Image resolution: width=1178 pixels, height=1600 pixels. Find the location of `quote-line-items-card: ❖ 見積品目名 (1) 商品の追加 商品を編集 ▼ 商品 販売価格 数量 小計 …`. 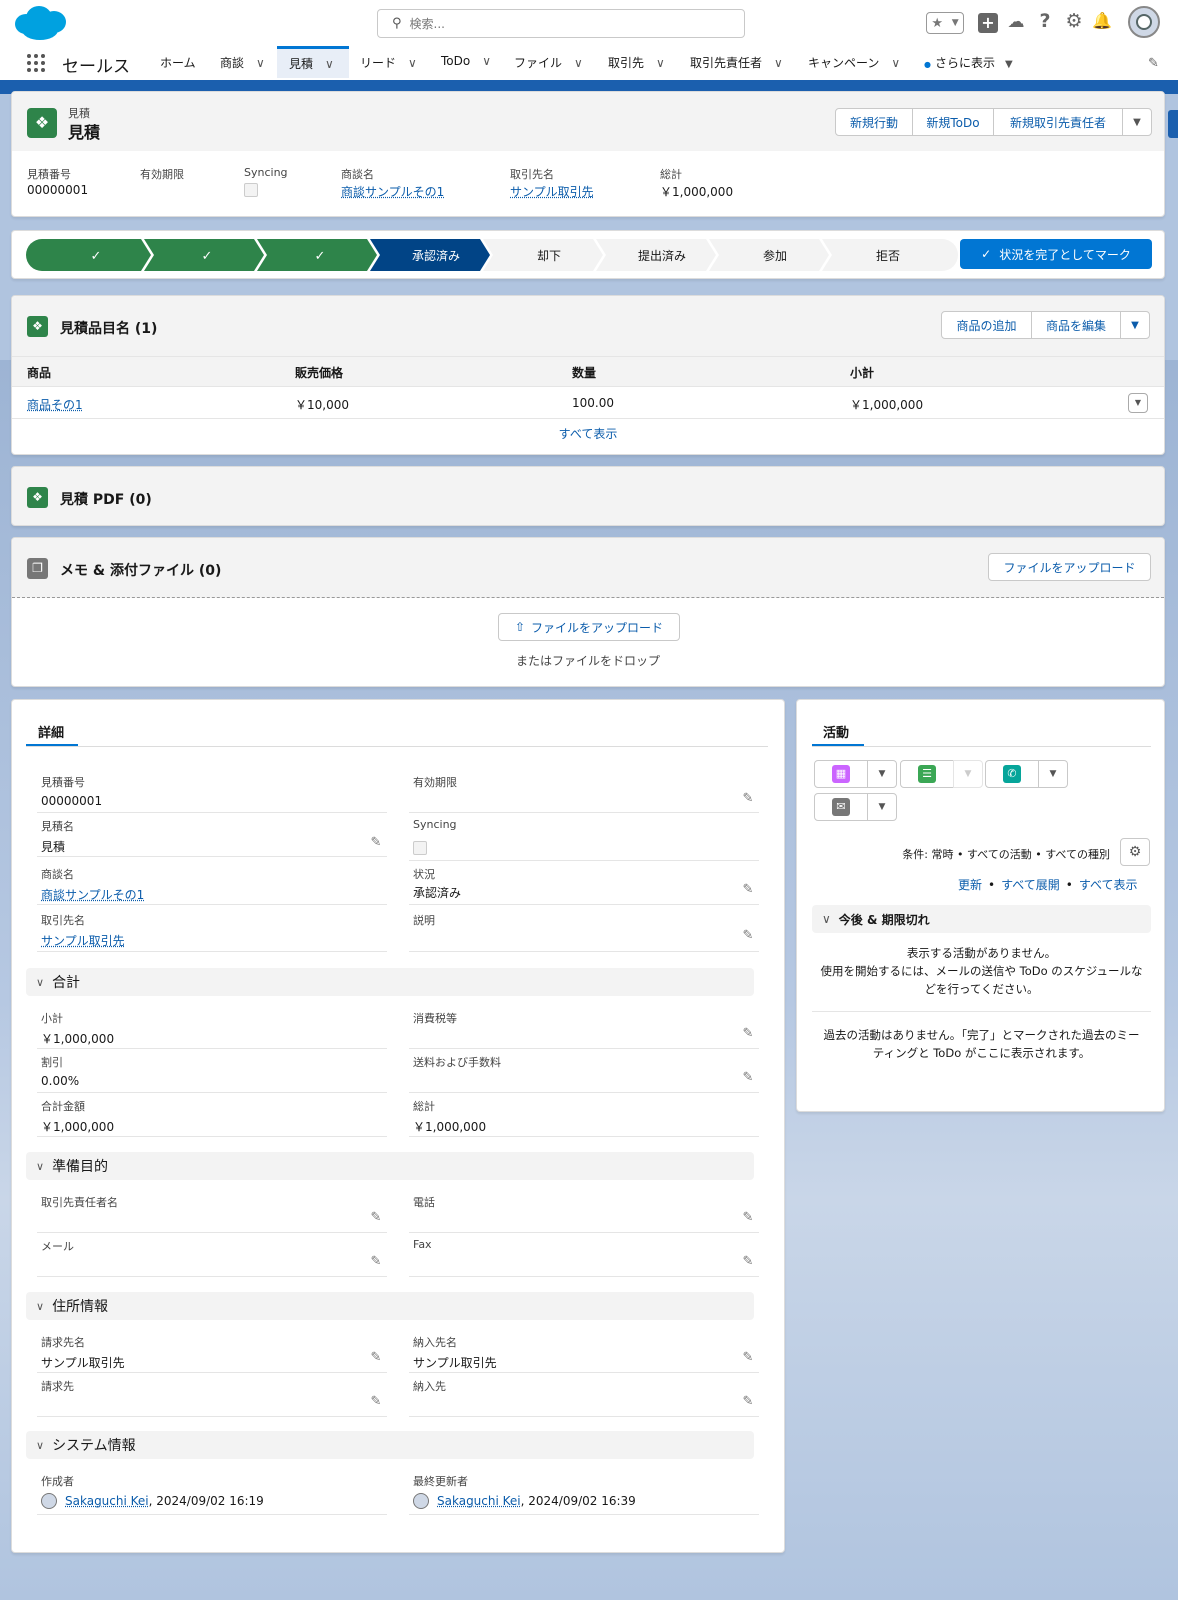

quote-line-items-card: ❖ 見積品目名 (1) 商品の追加 商品を編集 ▼ 商品 販売価格 数量 小計 … is located at coordinates (588, 375).